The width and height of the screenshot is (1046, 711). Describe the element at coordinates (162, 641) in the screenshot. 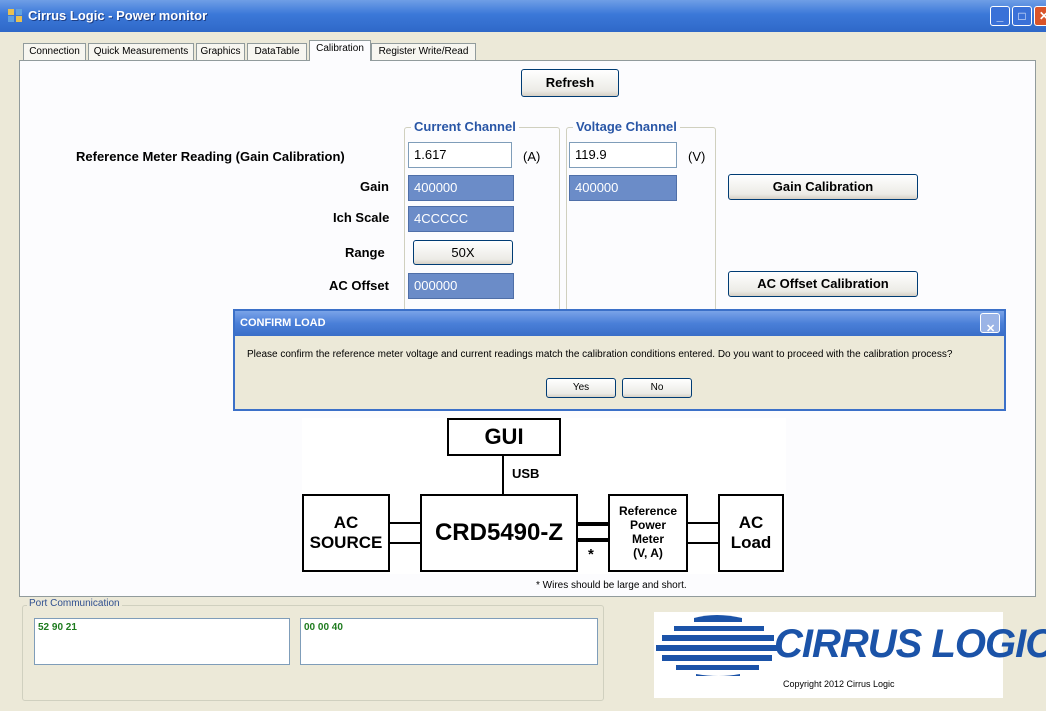

I see `tx-data-box: 52 90 21` at that location.